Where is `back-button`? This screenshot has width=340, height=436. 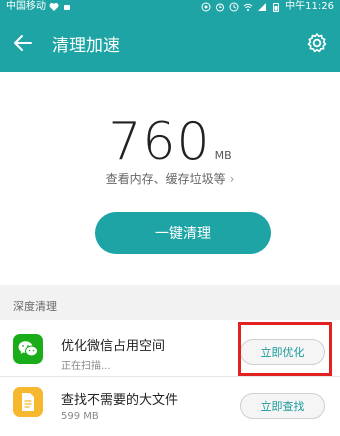 back-button is located at coordinates (23, 43).